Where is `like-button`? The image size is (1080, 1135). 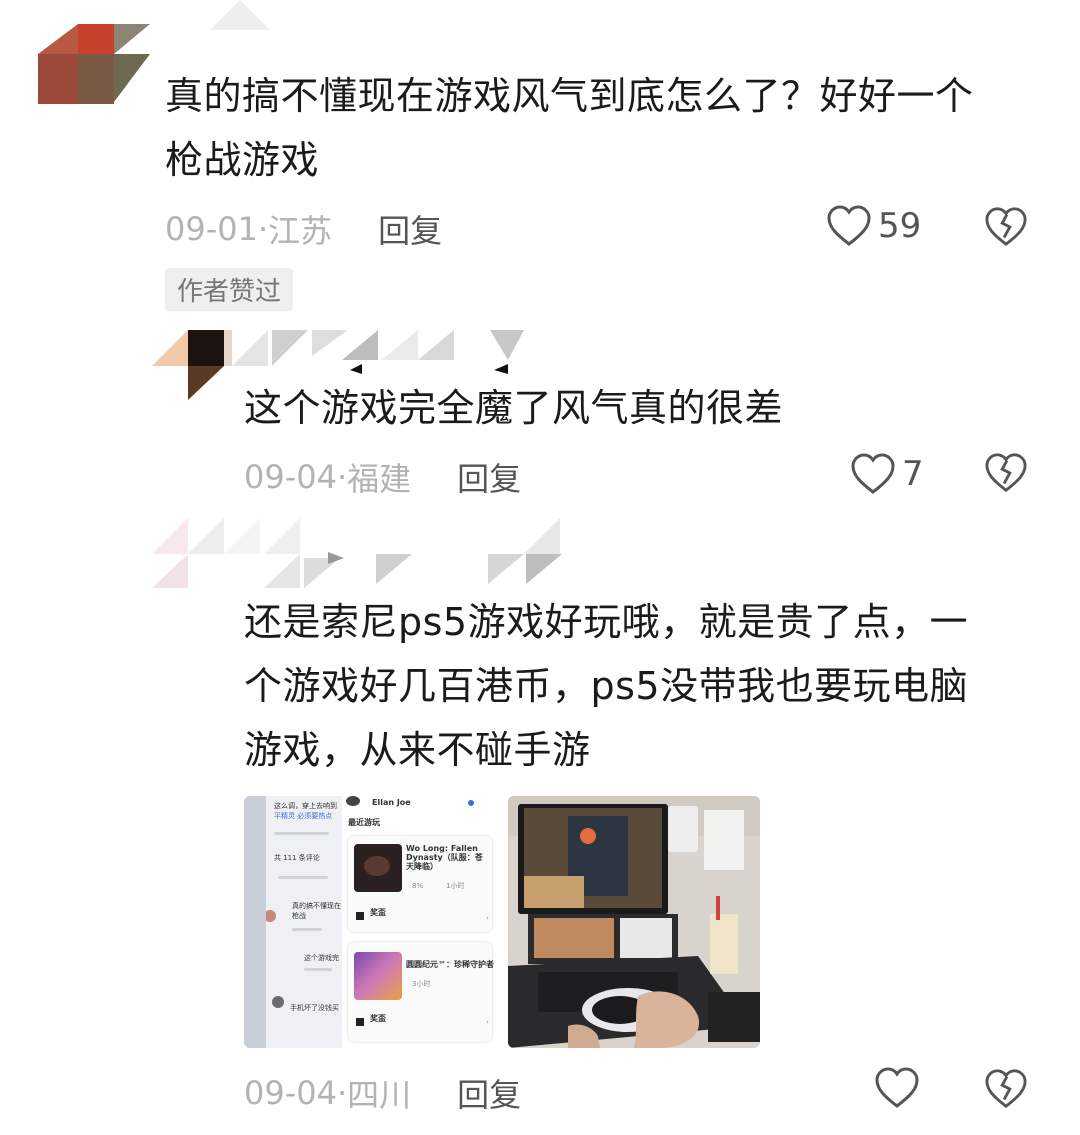
like-button is located at coordinates (900, 1088).